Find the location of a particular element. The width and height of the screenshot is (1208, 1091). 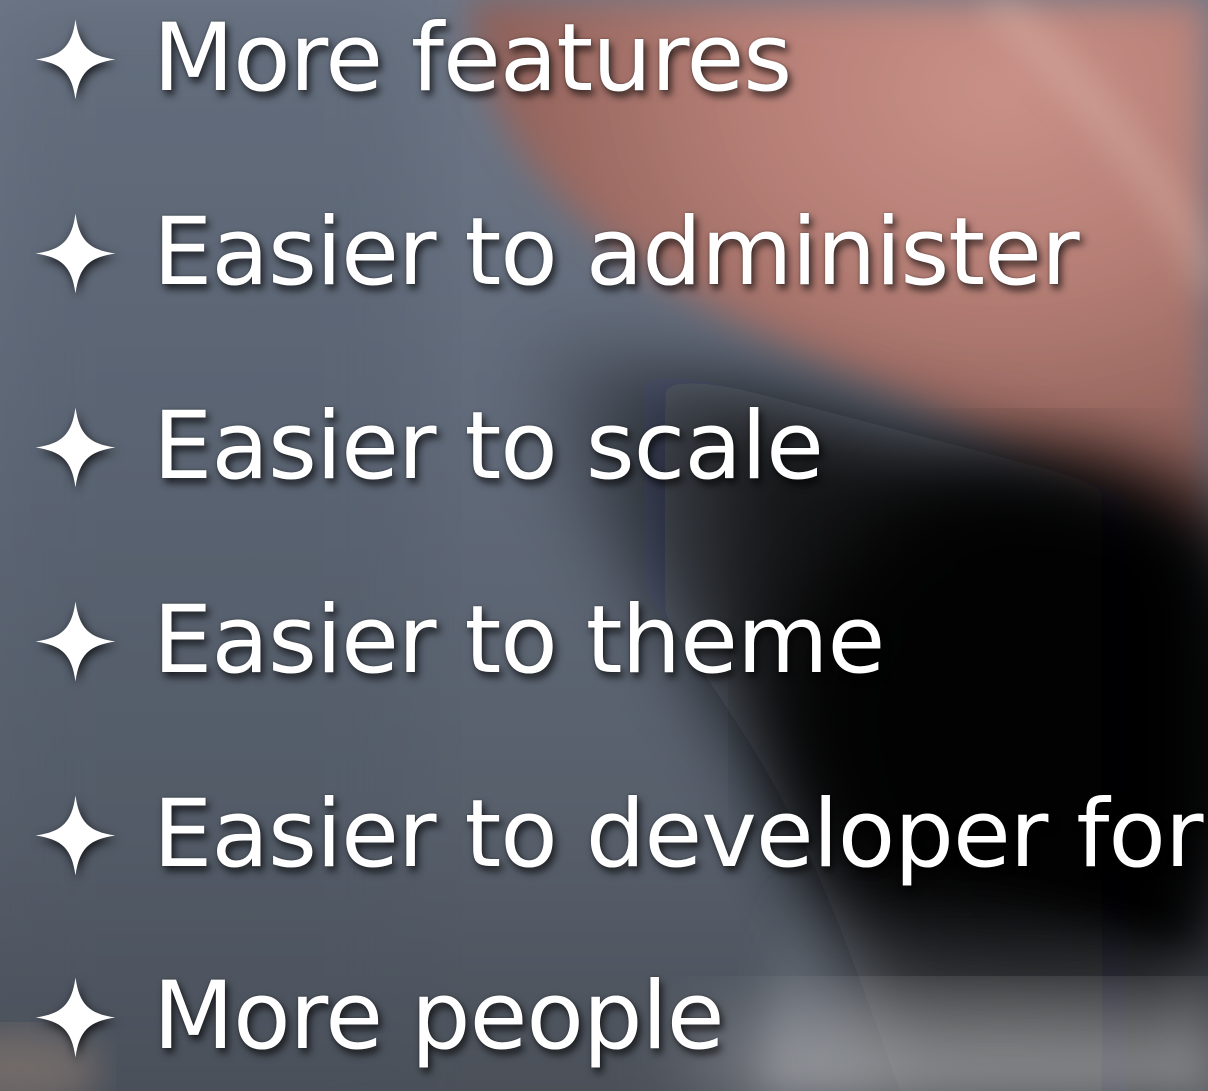

list-item: Easier to theme is located at coordinates (456, 641).